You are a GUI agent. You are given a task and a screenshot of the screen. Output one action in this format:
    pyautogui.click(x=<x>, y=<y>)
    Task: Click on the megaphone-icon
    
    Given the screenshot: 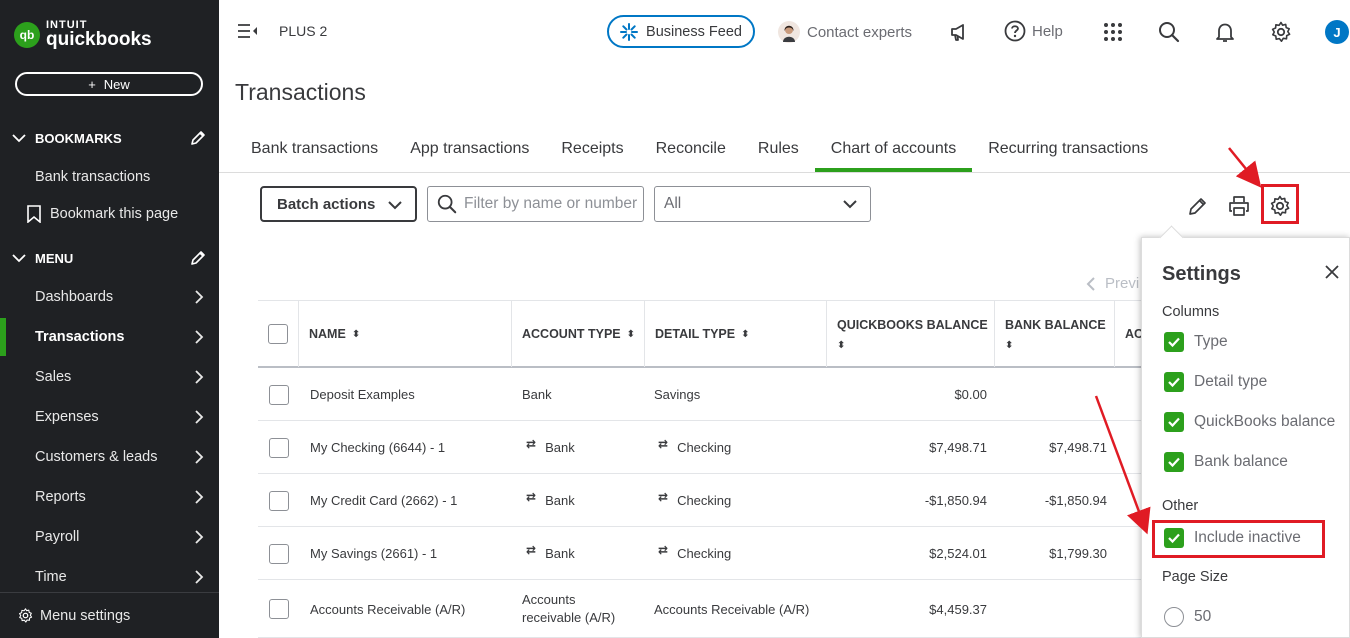 What is the action you would take?
    pyautogui.click(x=960, y=32)
    